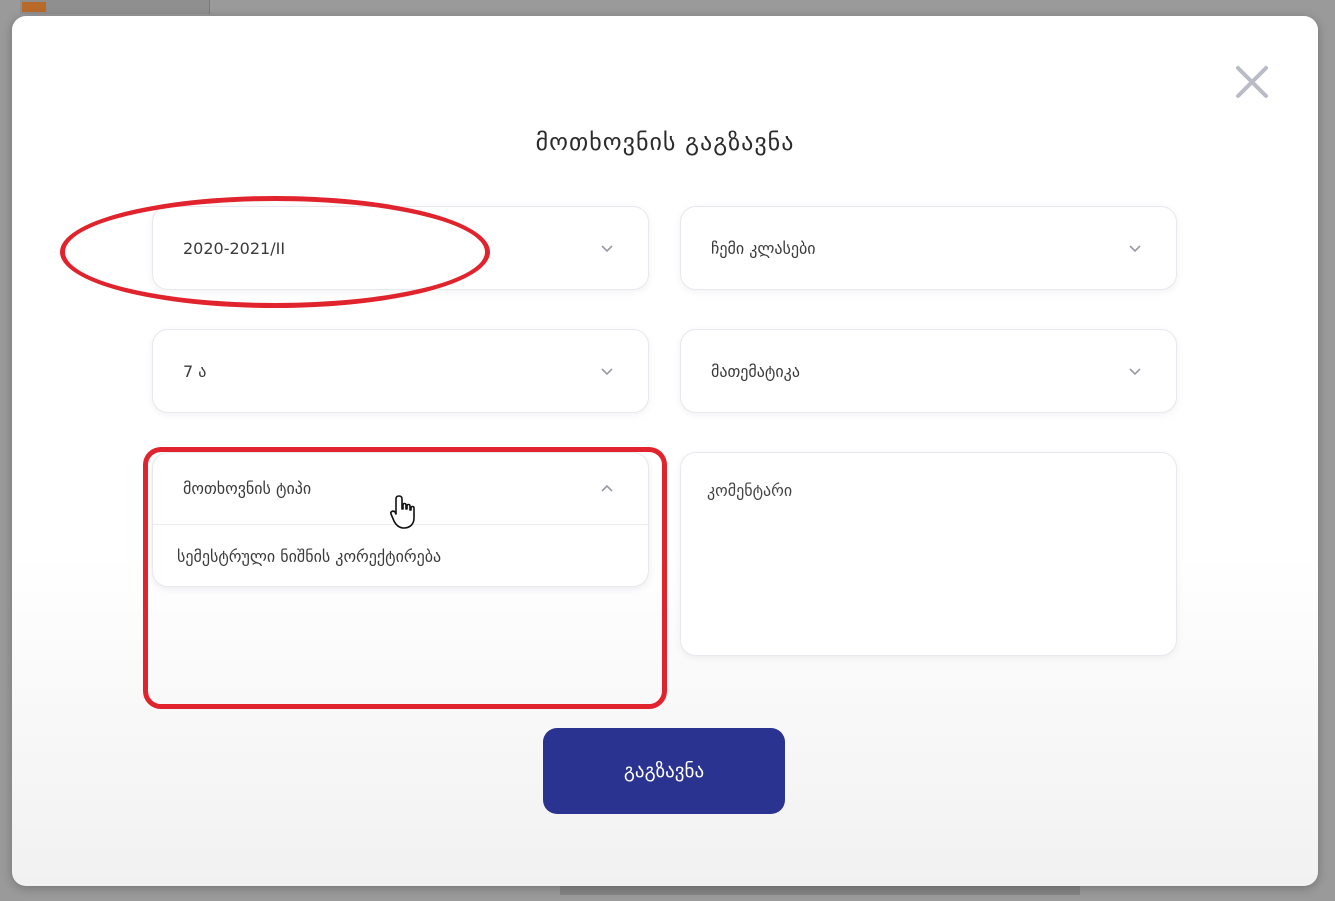 This screenshot has height=901, width=1335. What do you see at coordinates (195, 371) in the screenshot?
I see `class-group-select-value: 7 ა` at bounding box center [195, 371].